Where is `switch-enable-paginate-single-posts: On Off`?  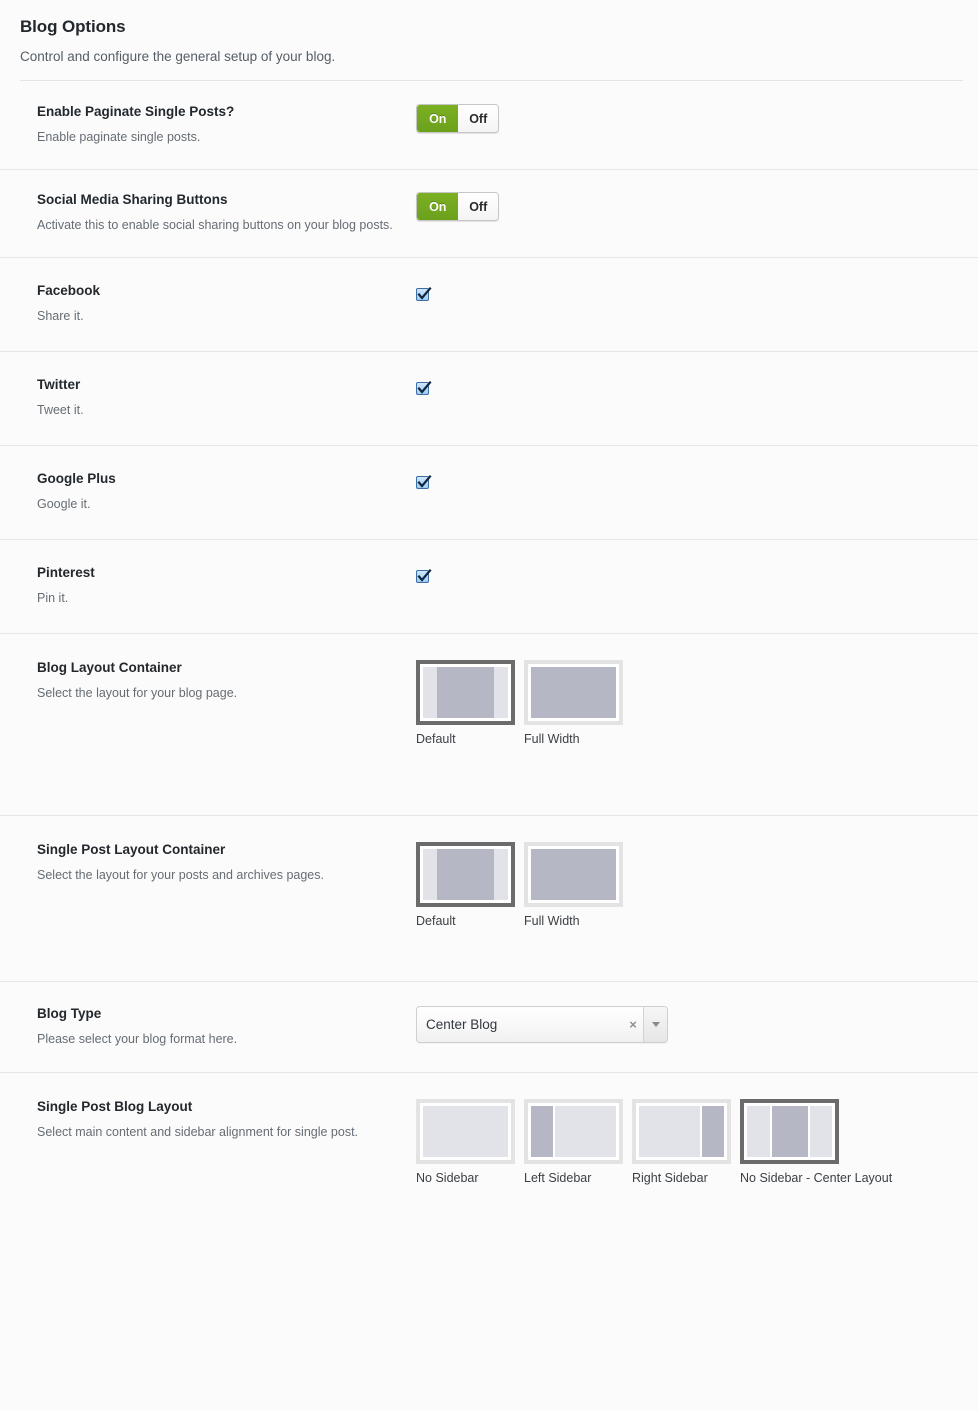 switch-enable-paginate-single-posts: On Off is located at coordinates (457, 118).